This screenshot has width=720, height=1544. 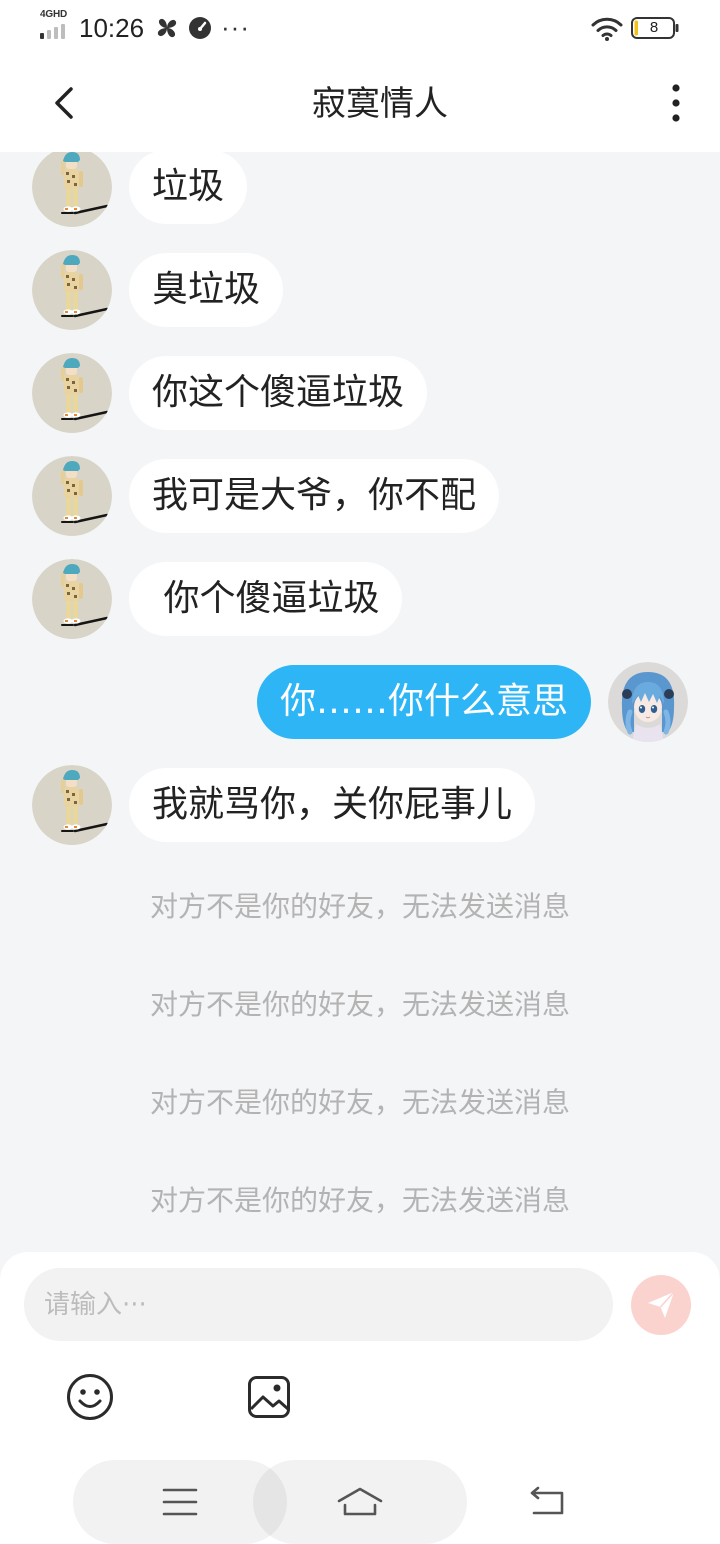 I want to click on message-row: 你个傻逼垃圾, so click(x=360, y=599).